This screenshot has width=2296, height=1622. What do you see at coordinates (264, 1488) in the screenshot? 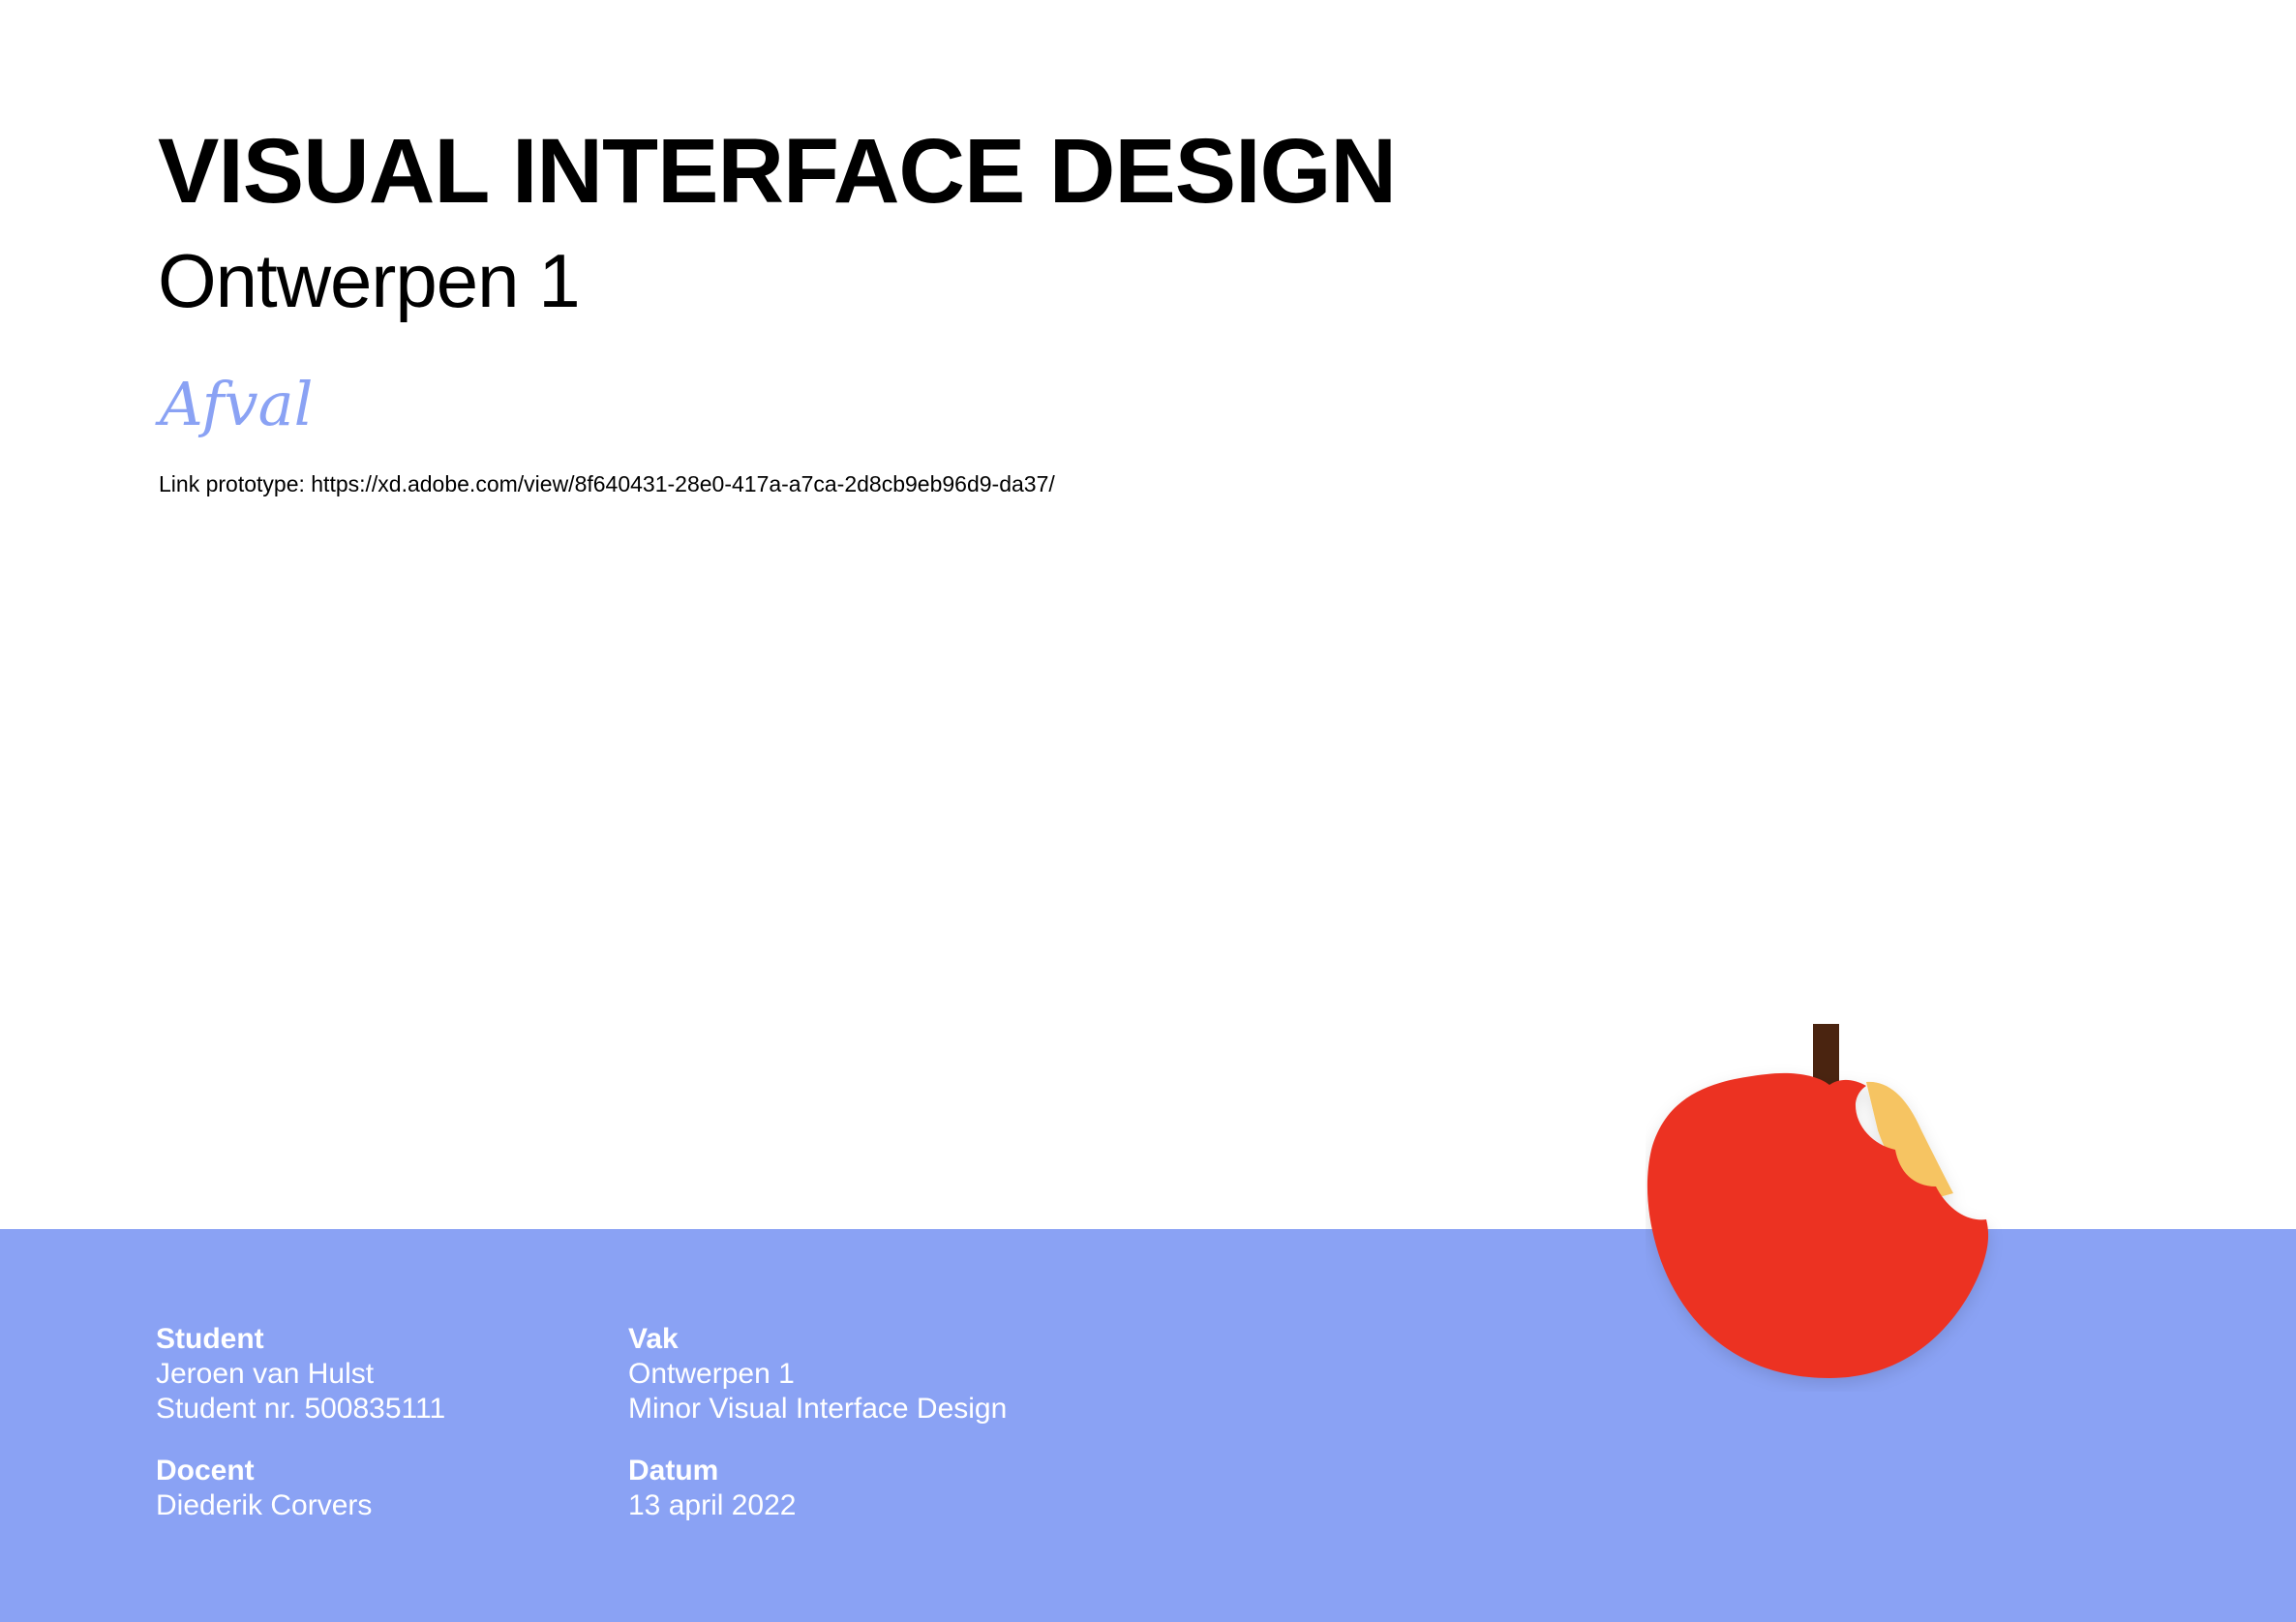
I see `docent-info: Docent Diederik Corvers` at bounding box center [264, 1488].